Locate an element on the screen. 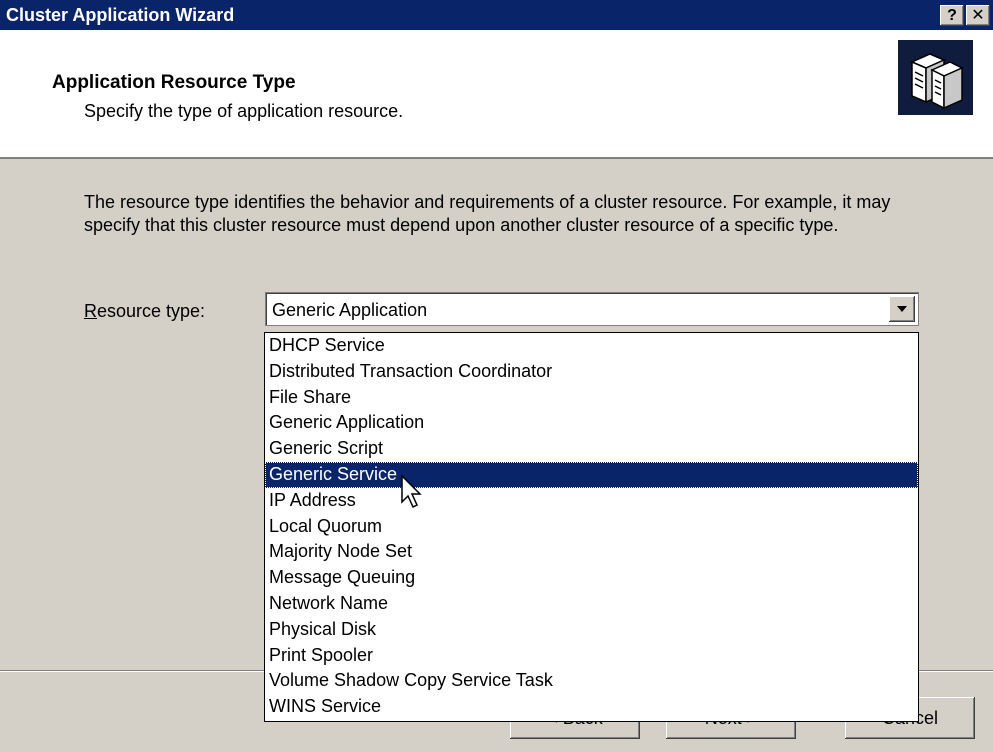 The height and width of the screenshot is (752, 993). resource-type-combobox: Generic Application is located at coordinates (592, 309).